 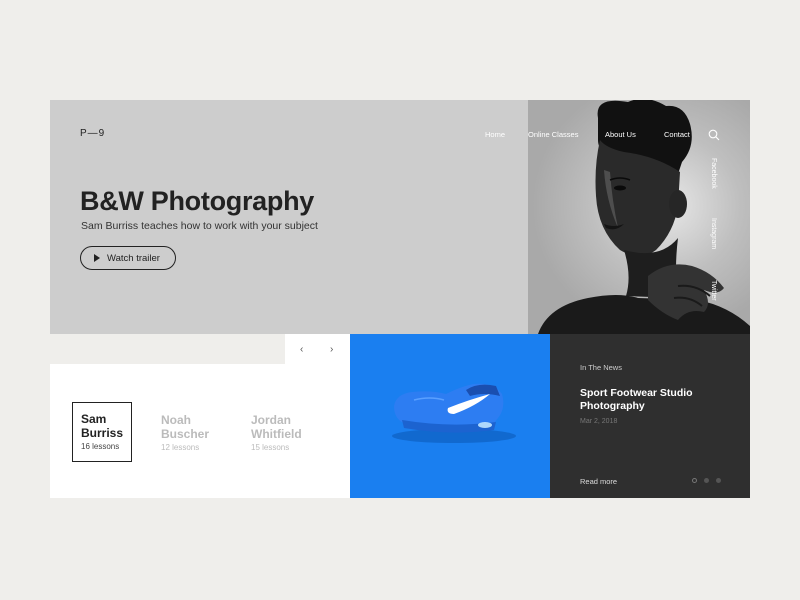 What do you see at coordinates (197, 201) in the screenshot?
I see `hero-title: B&W Photography` at bounding box center [197, 201].